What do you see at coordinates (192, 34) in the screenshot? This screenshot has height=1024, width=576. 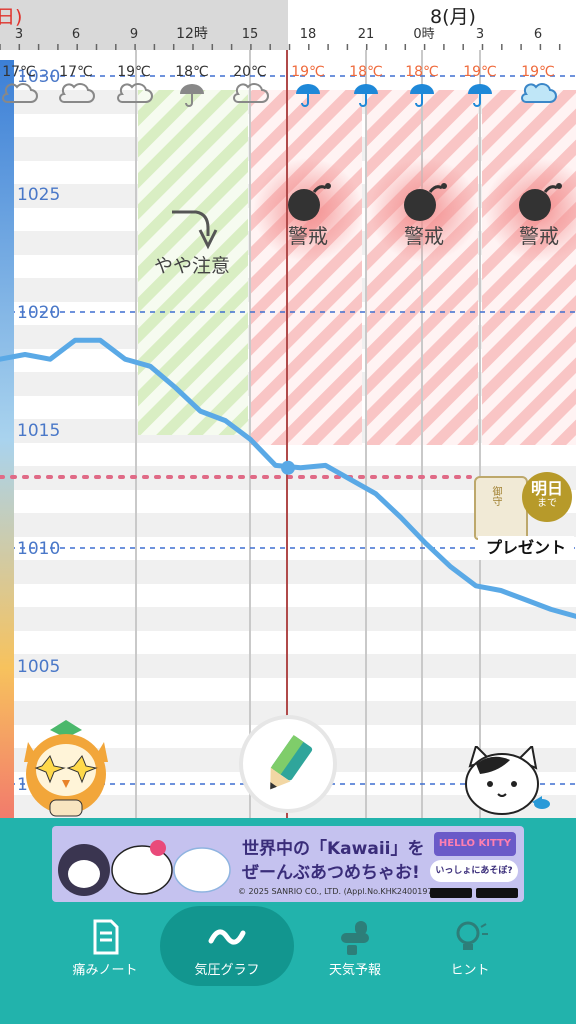 I see `hour-tick-label: 12時` at bounding box center [192, 34].